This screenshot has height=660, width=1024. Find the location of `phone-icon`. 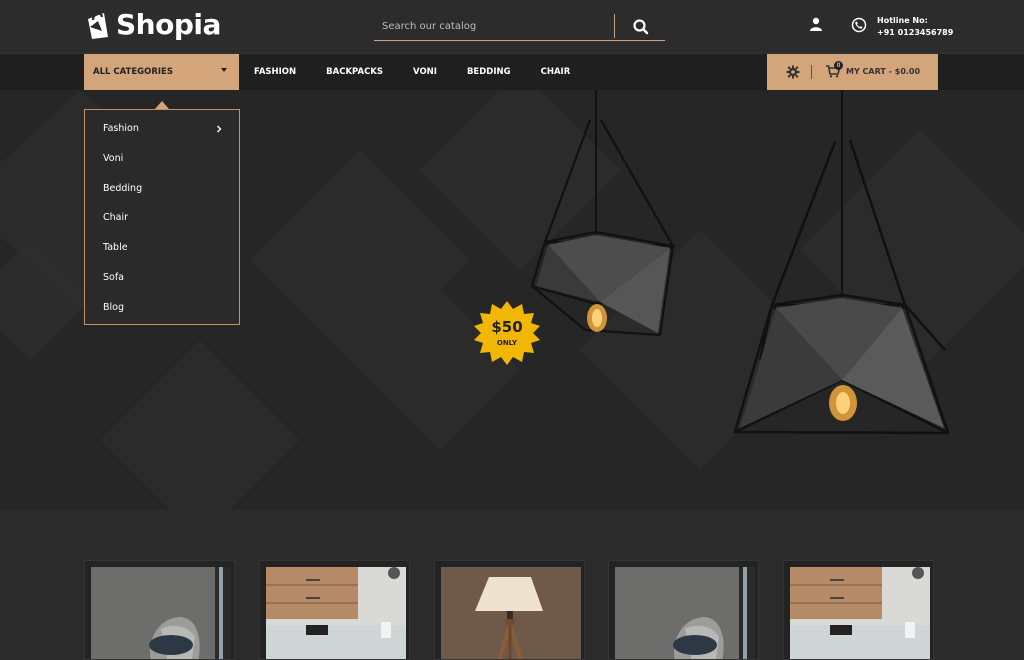

phone-icon is located at coordinates (859, 25).